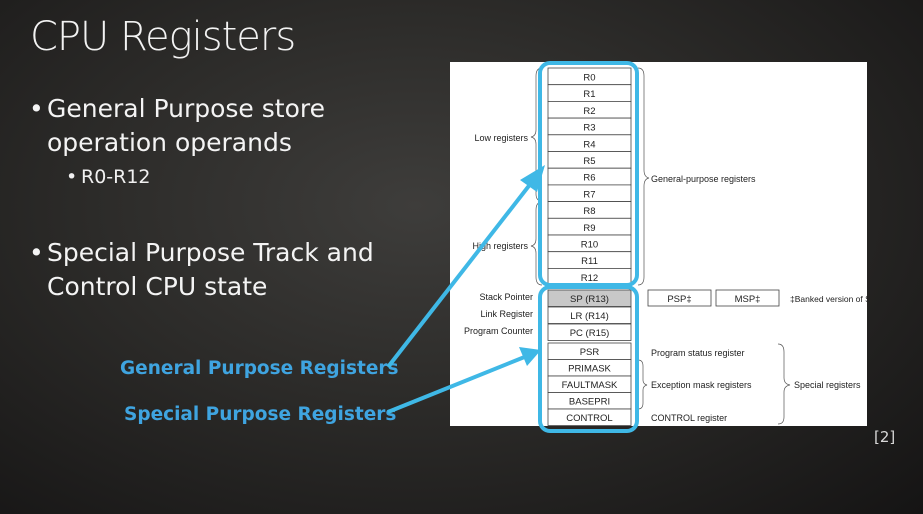 This screenshot has width=923, height=514. I want to click on stack-pointer-label: Stack Pointer, so click(506, 297).